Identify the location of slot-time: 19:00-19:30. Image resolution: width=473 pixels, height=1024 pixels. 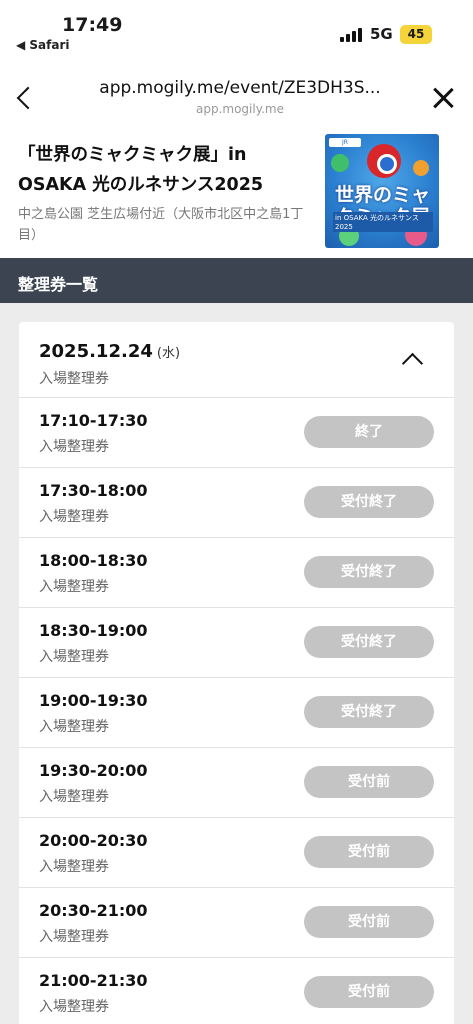
(93, 700).